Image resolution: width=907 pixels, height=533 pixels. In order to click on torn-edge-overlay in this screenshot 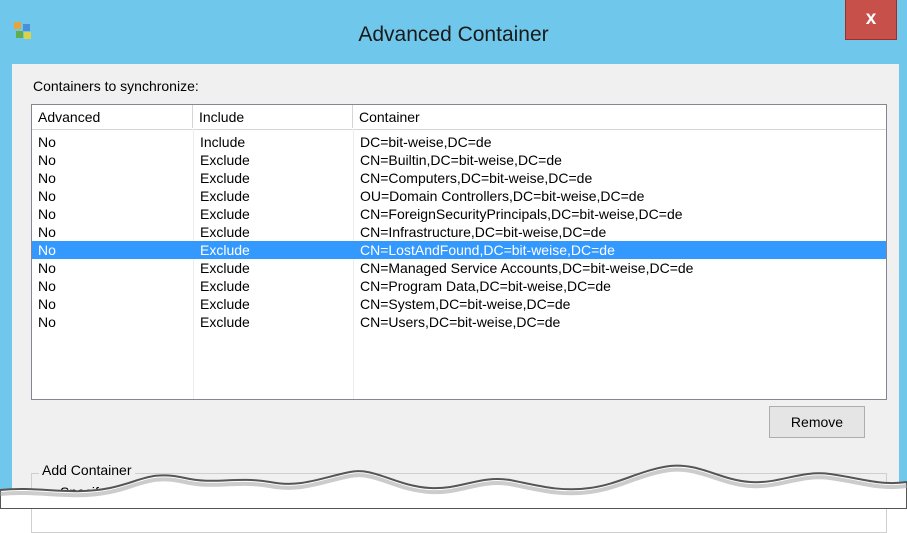, I will do `click(453, 486)`.